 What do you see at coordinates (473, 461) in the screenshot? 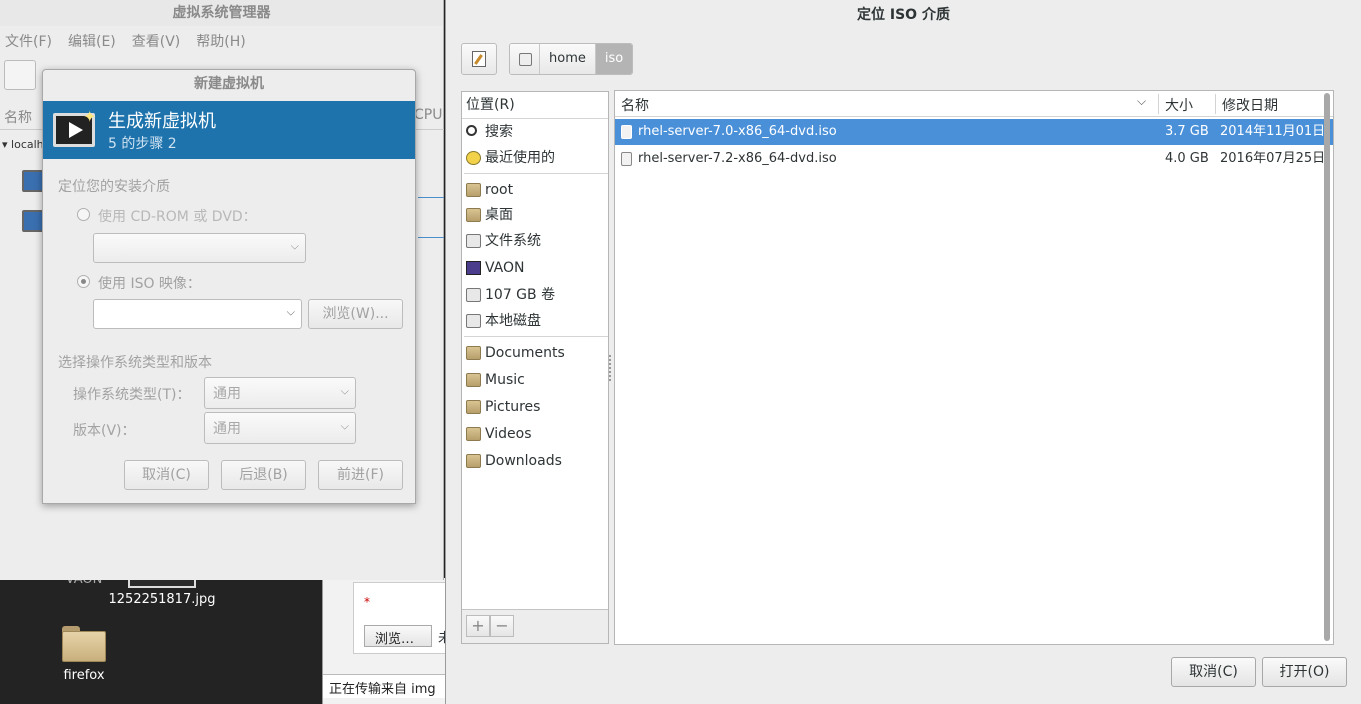
I see `downloads-folder-icon` at bounding box center [473, 461].